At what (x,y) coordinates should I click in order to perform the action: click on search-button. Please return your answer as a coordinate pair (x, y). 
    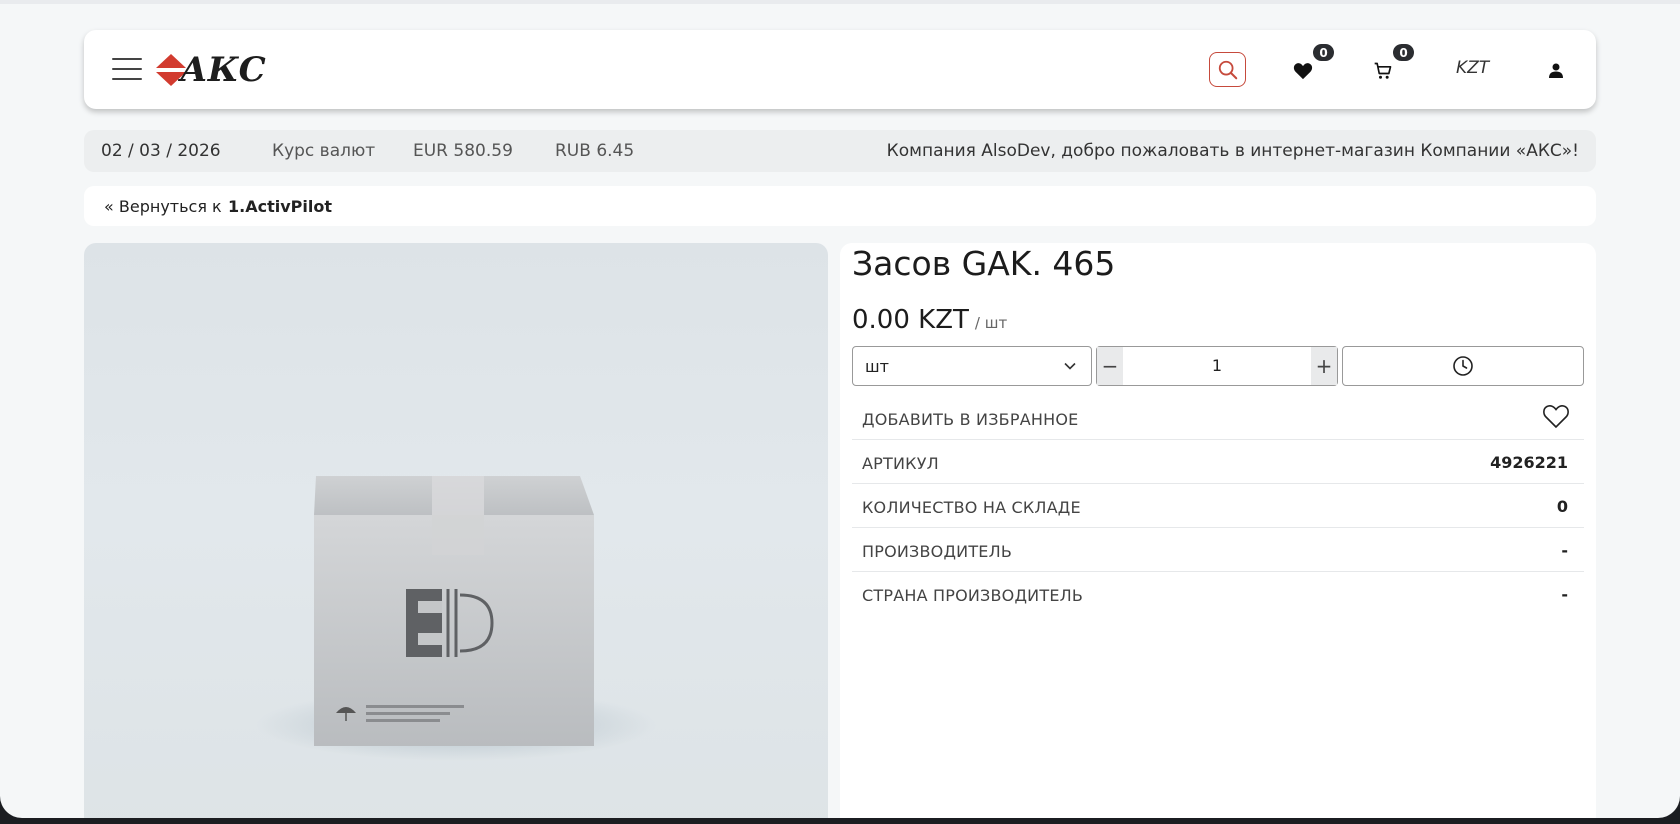
    Looking at the image, I should click on (1227, 69).